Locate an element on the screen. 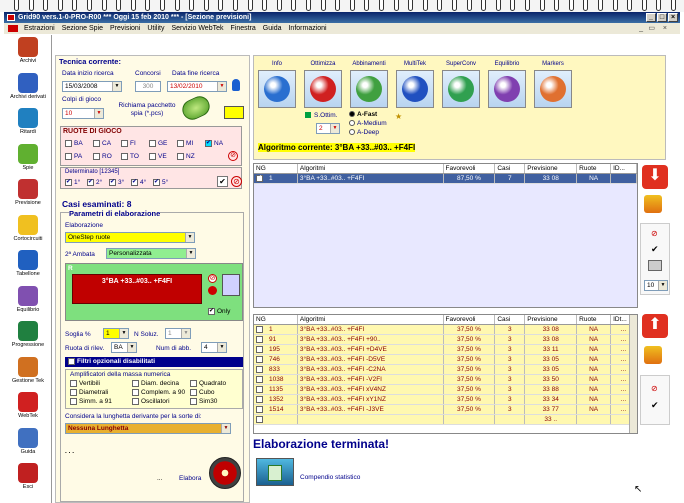  sidebar-item-ritardi: Ritardi is located at coordinates (28, 121).